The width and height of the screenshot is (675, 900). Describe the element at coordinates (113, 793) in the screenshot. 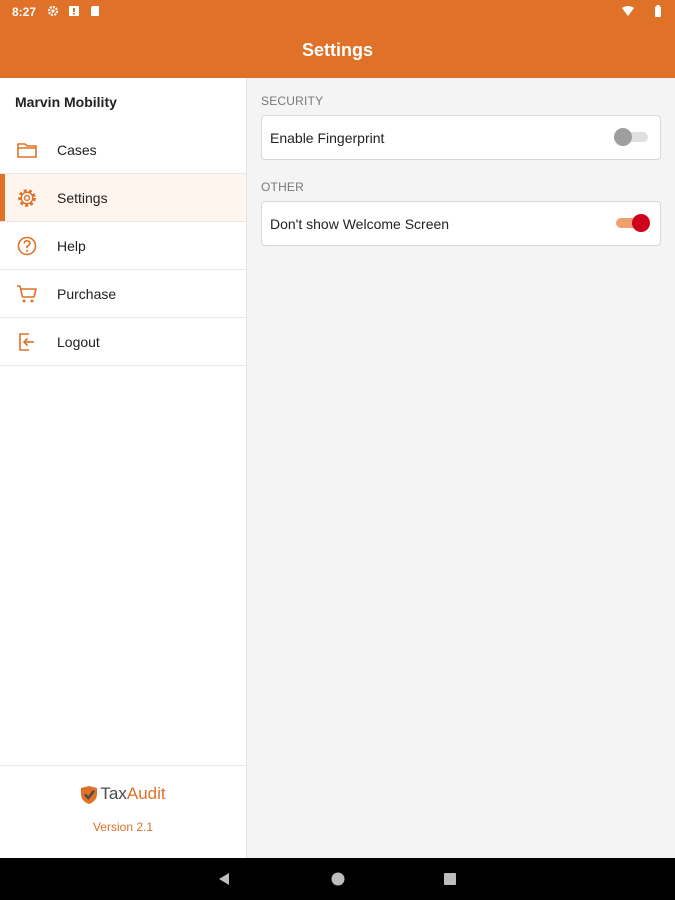

I see `brand-tax: Tax` at that location.